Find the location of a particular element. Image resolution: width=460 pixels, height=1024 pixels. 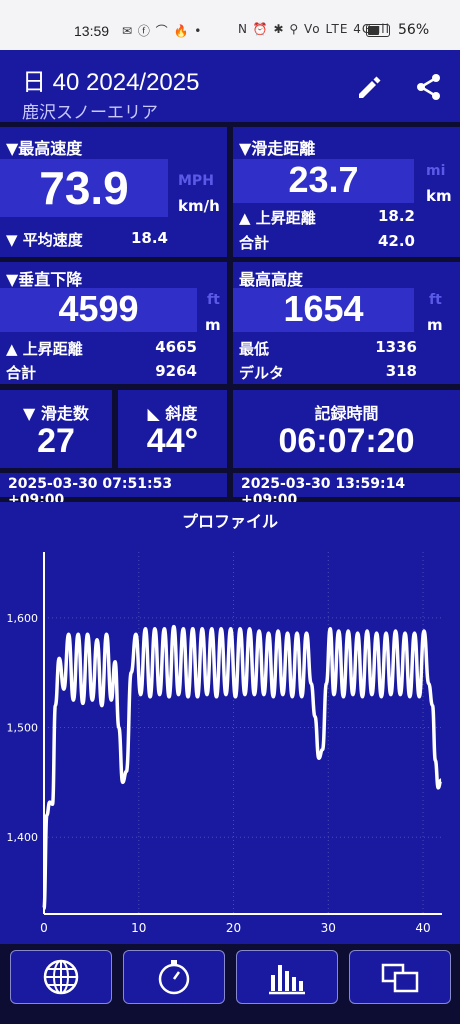

edit-button is located at coordinates (369, 87).